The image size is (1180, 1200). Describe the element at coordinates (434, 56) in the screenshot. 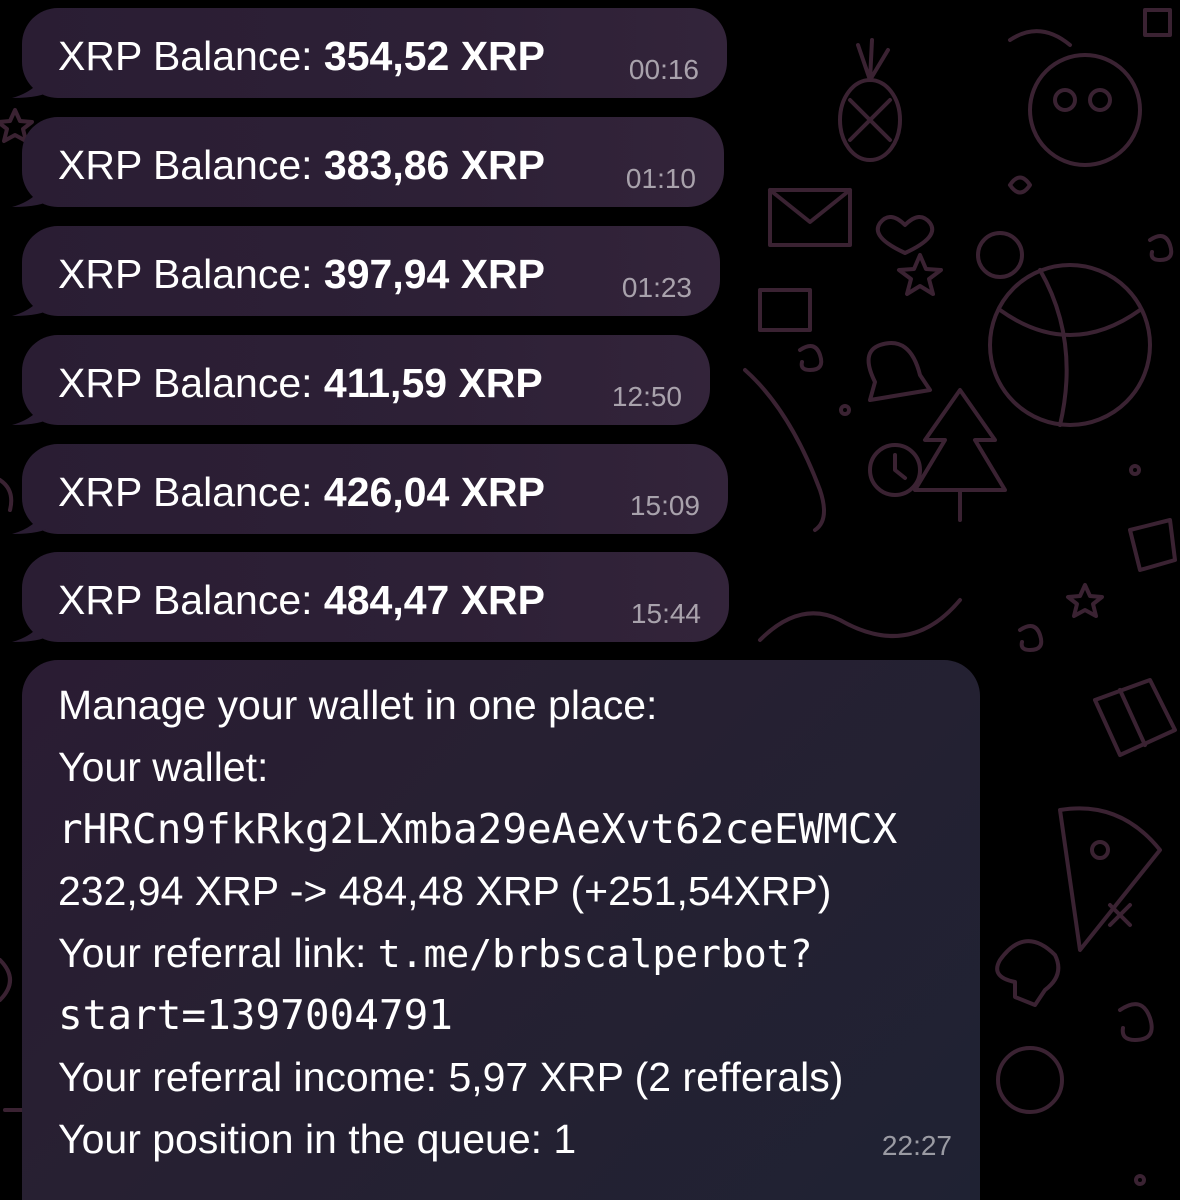

I see `balance-amount: 354,52 XRP` at that location.